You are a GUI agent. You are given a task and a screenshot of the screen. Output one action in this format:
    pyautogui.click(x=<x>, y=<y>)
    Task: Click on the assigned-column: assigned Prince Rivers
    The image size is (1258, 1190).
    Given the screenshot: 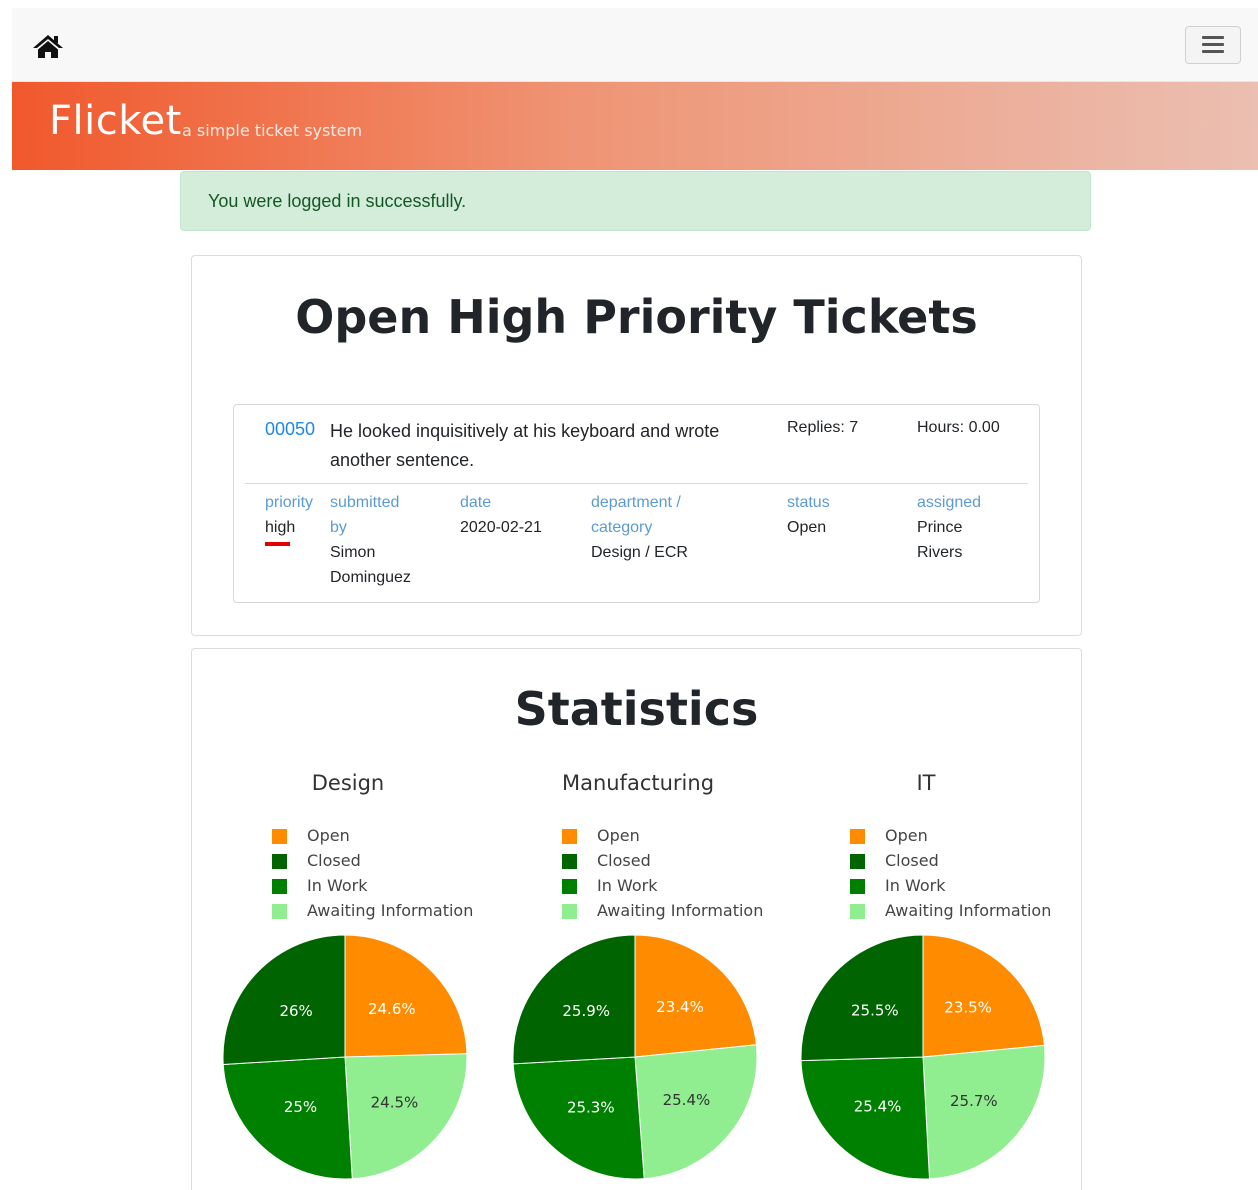 What is the action you would take?
    pyautogui.click(x=949, y=527)
    